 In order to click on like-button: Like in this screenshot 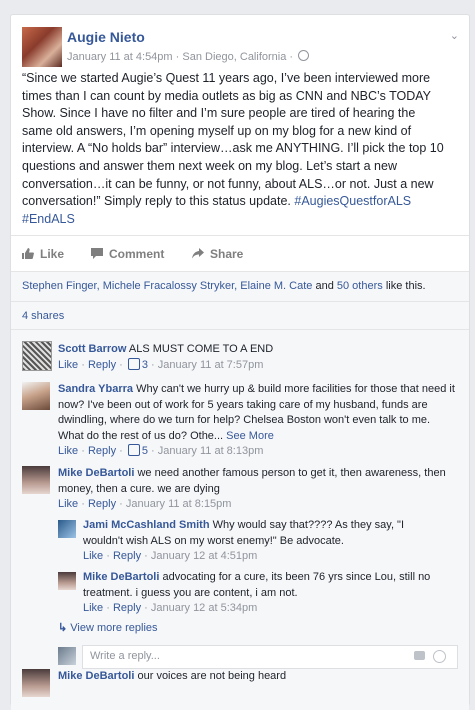, I will do `click(43, 254)`.